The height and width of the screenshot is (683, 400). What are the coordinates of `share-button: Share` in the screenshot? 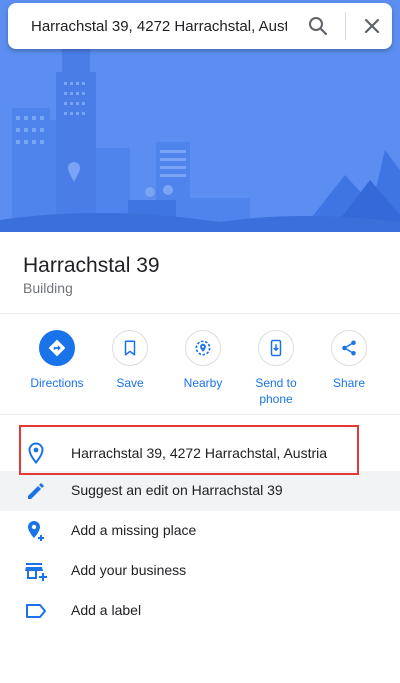 It's located at (349, 360).